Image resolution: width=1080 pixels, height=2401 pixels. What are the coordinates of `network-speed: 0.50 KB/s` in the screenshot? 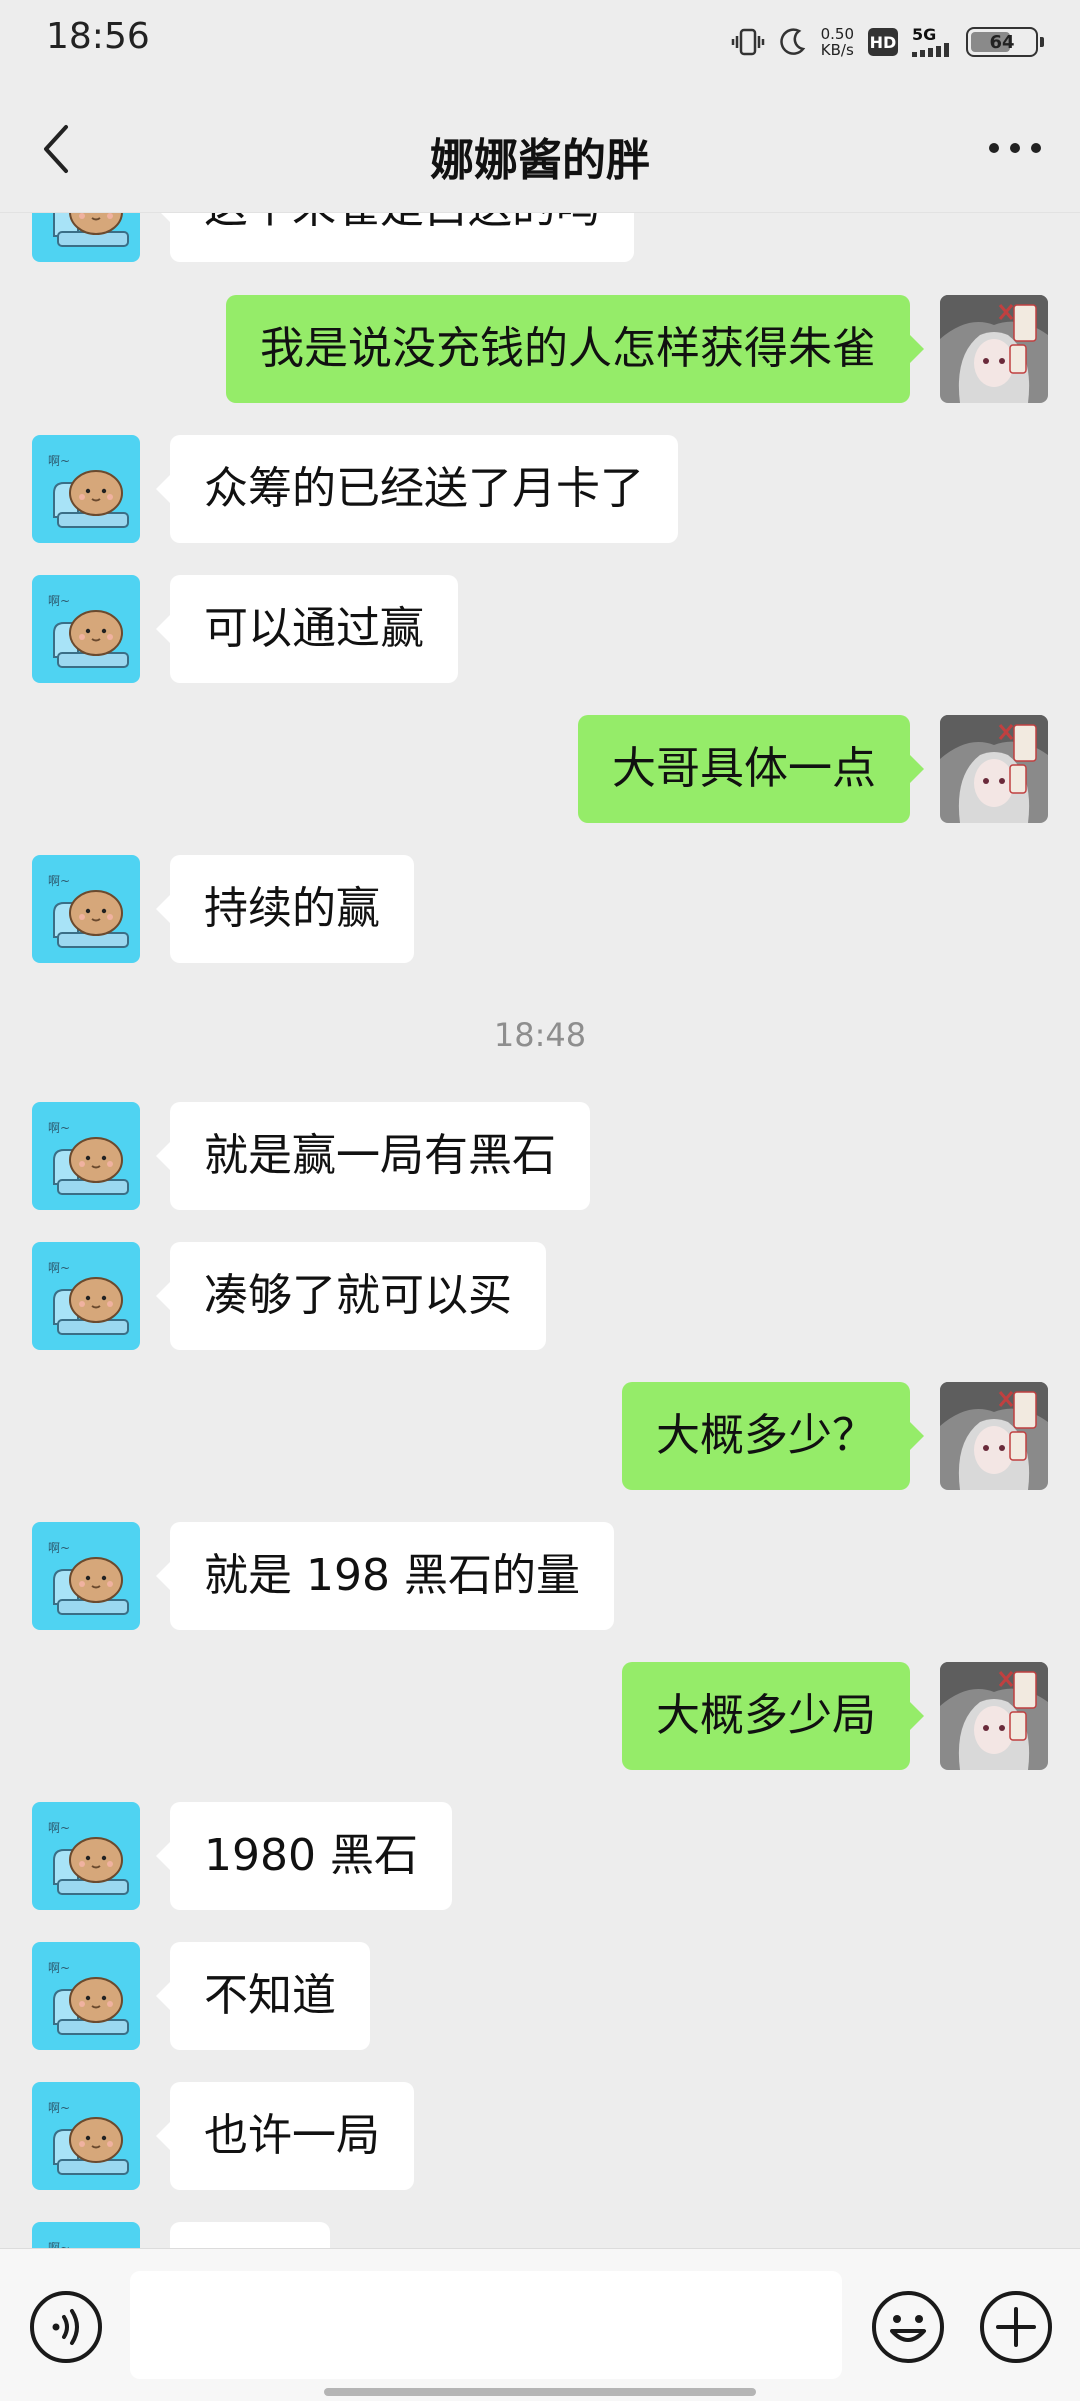 It's located at (837, 42).